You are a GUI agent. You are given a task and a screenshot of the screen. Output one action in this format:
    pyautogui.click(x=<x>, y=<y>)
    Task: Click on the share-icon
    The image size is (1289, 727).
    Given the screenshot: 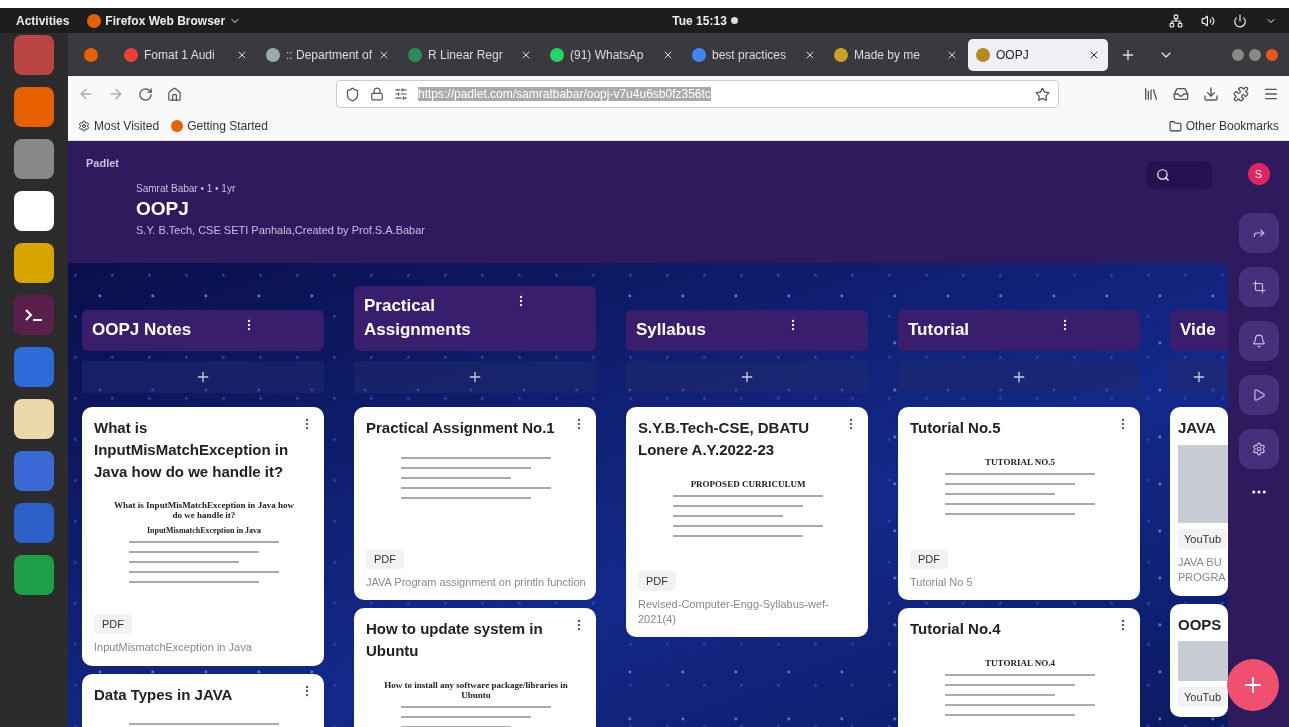 What is the action you would take?
    pyautogui.click(x=1258, y=233)
    